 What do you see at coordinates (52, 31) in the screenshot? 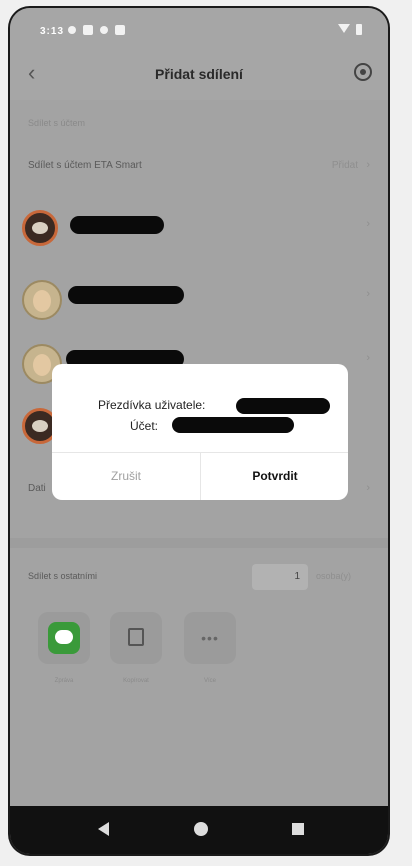
I see `status-time: 3:13` at bounding box center [52, 31].